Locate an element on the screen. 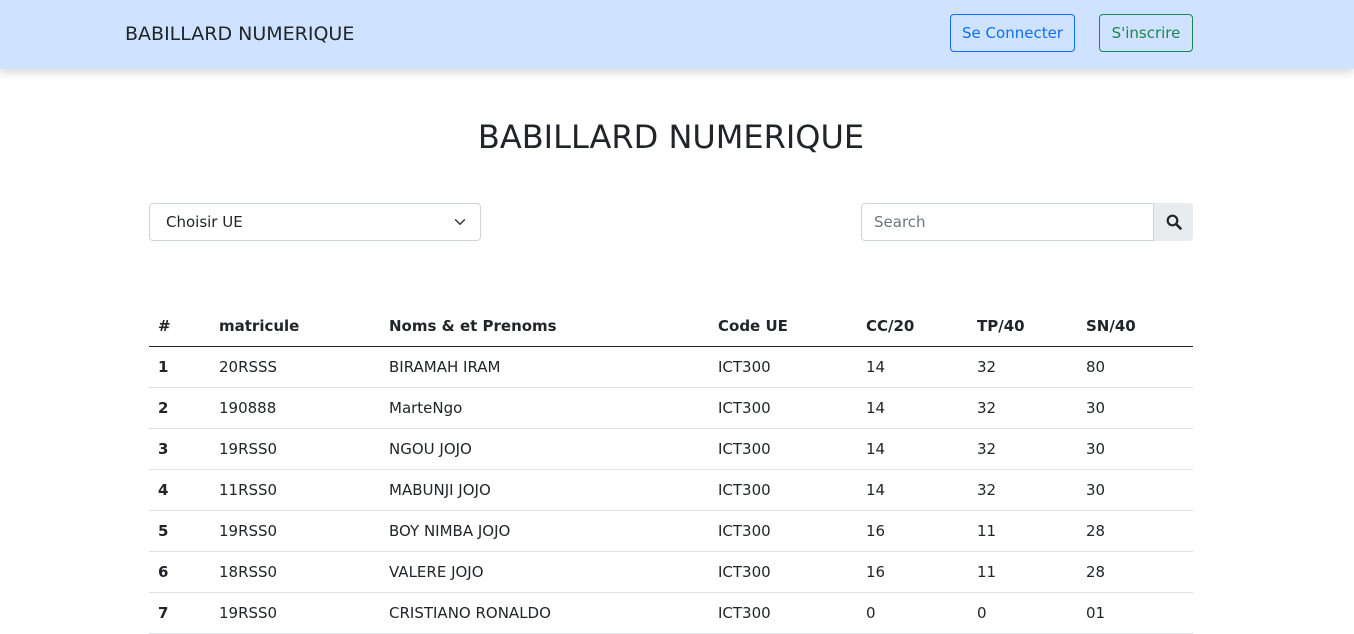  header-names: Noms & et Prenoms is located at coordinates (544, 326).